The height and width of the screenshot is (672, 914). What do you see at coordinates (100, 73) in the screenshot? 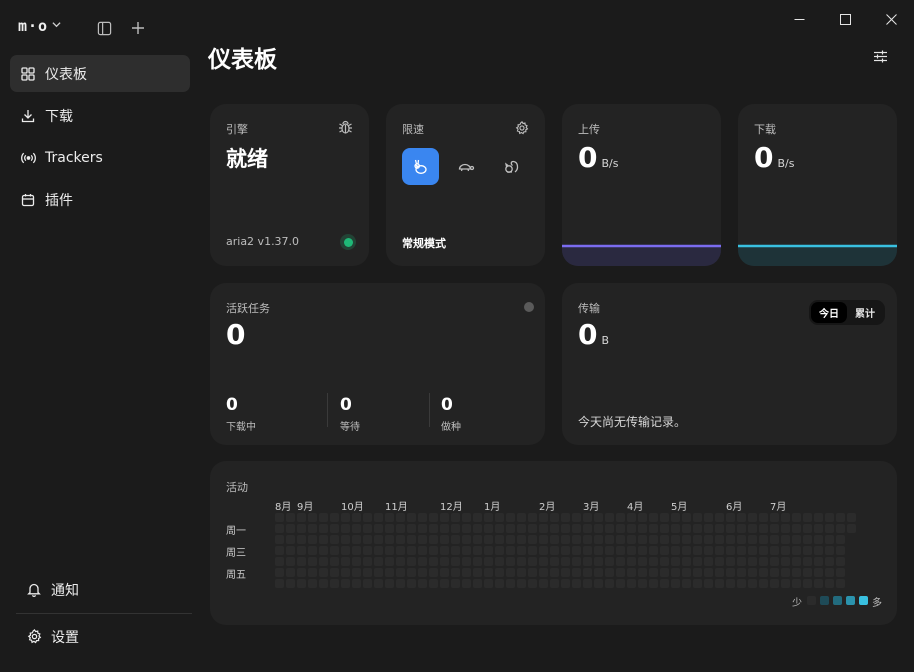
I see `sidebar-item-dashboard: 仪表板` at bounding box center [100, 73].